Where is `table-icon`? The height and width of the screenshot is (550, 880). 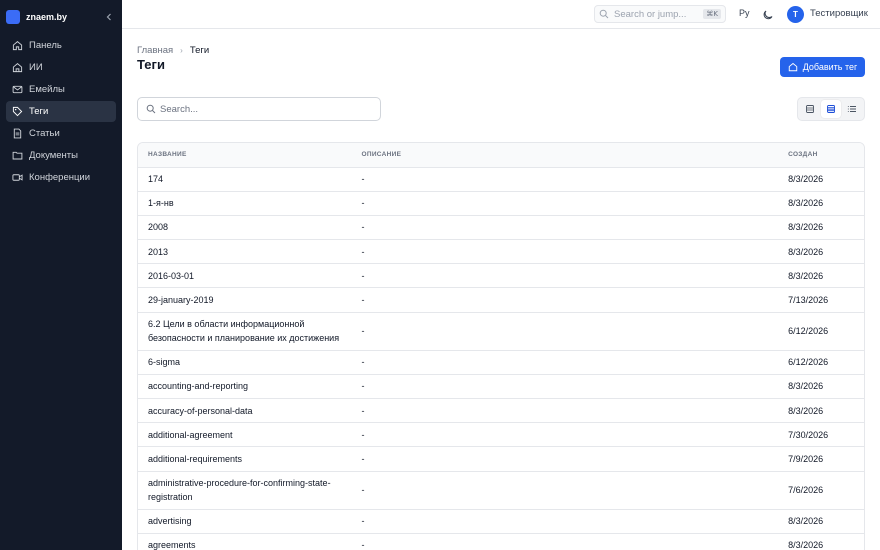 table-icon is located at coordinates (831, 109).